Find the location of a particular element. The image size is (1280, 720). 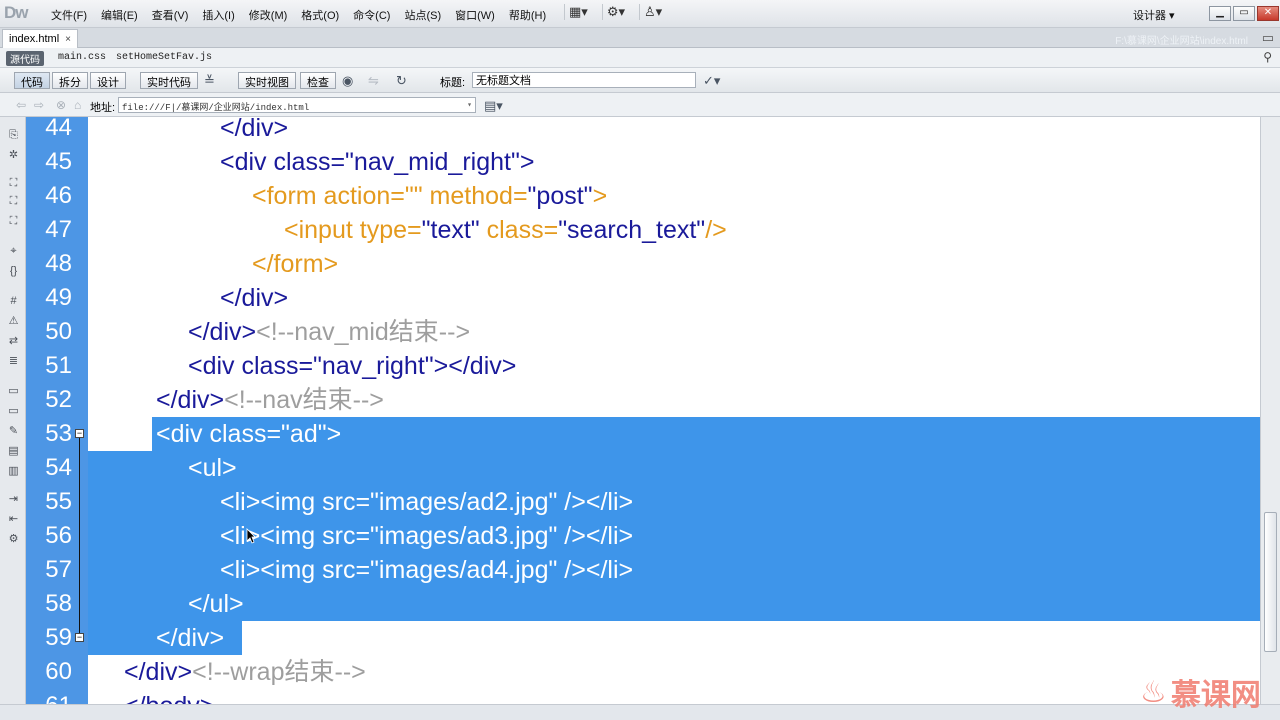

select-parent-tag-icon: ⌖ is located at coordinates (13, 251).